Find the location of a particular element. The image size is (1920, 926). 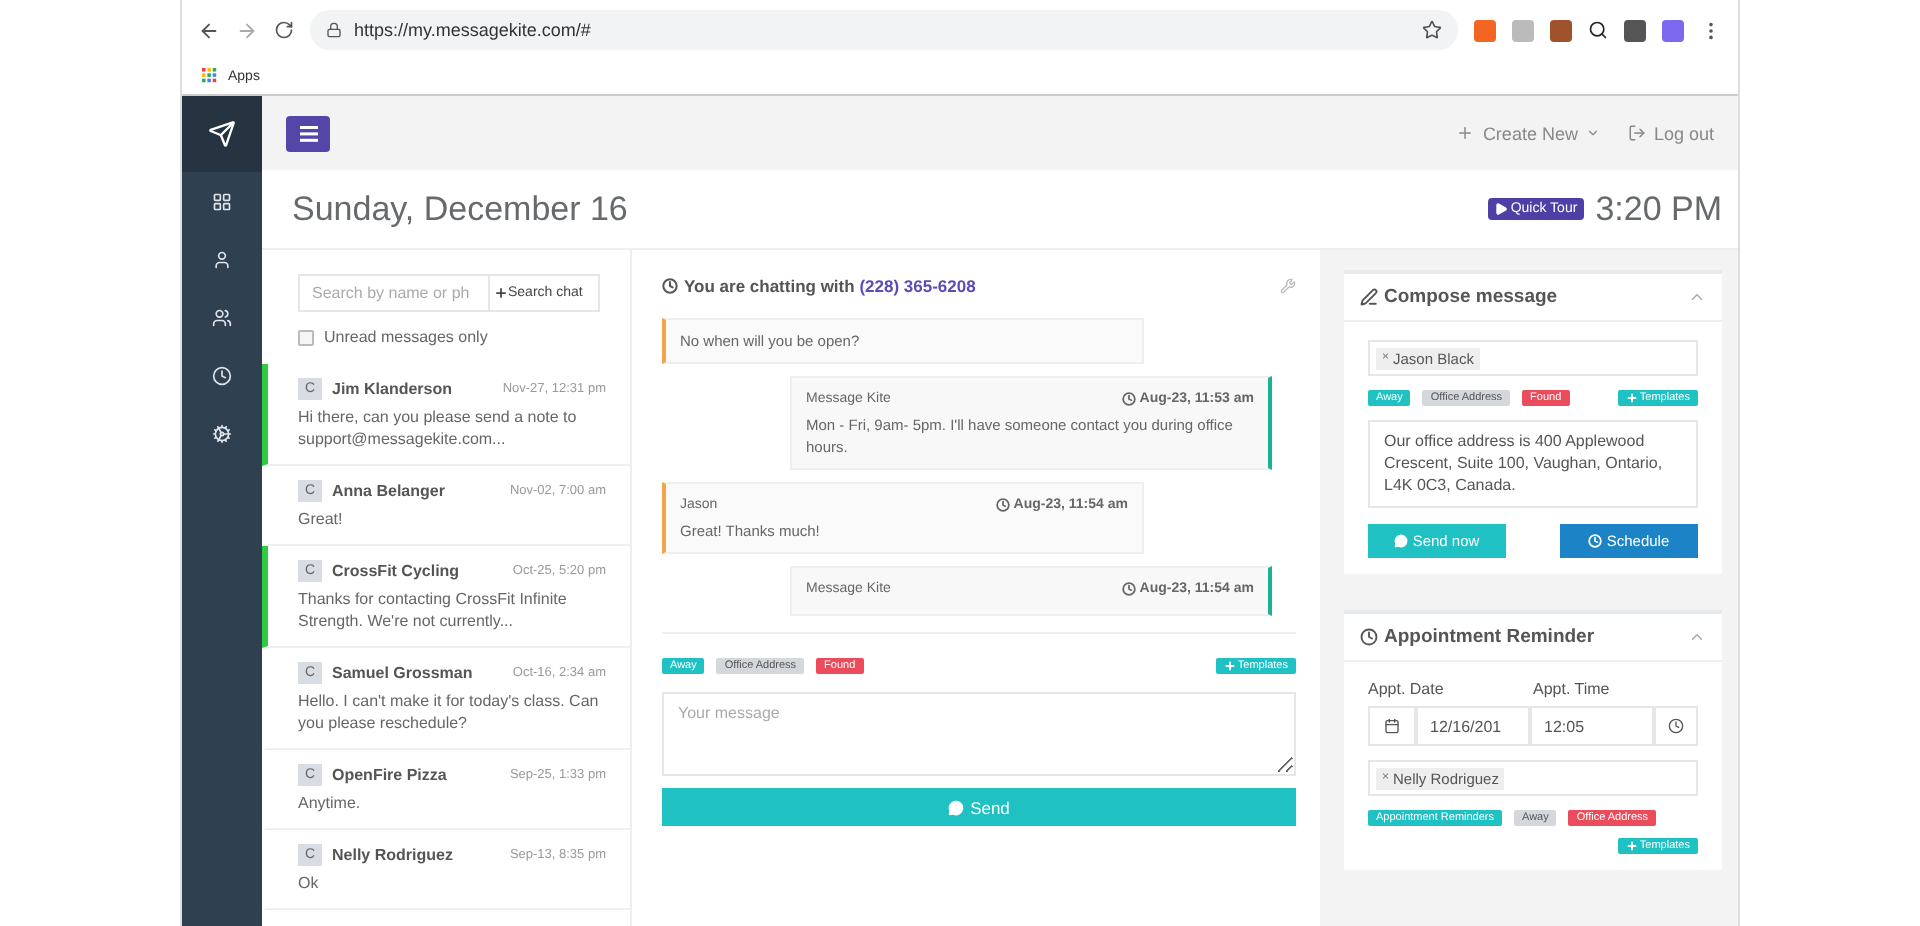

menu-button is located at coordinates (308, 133).